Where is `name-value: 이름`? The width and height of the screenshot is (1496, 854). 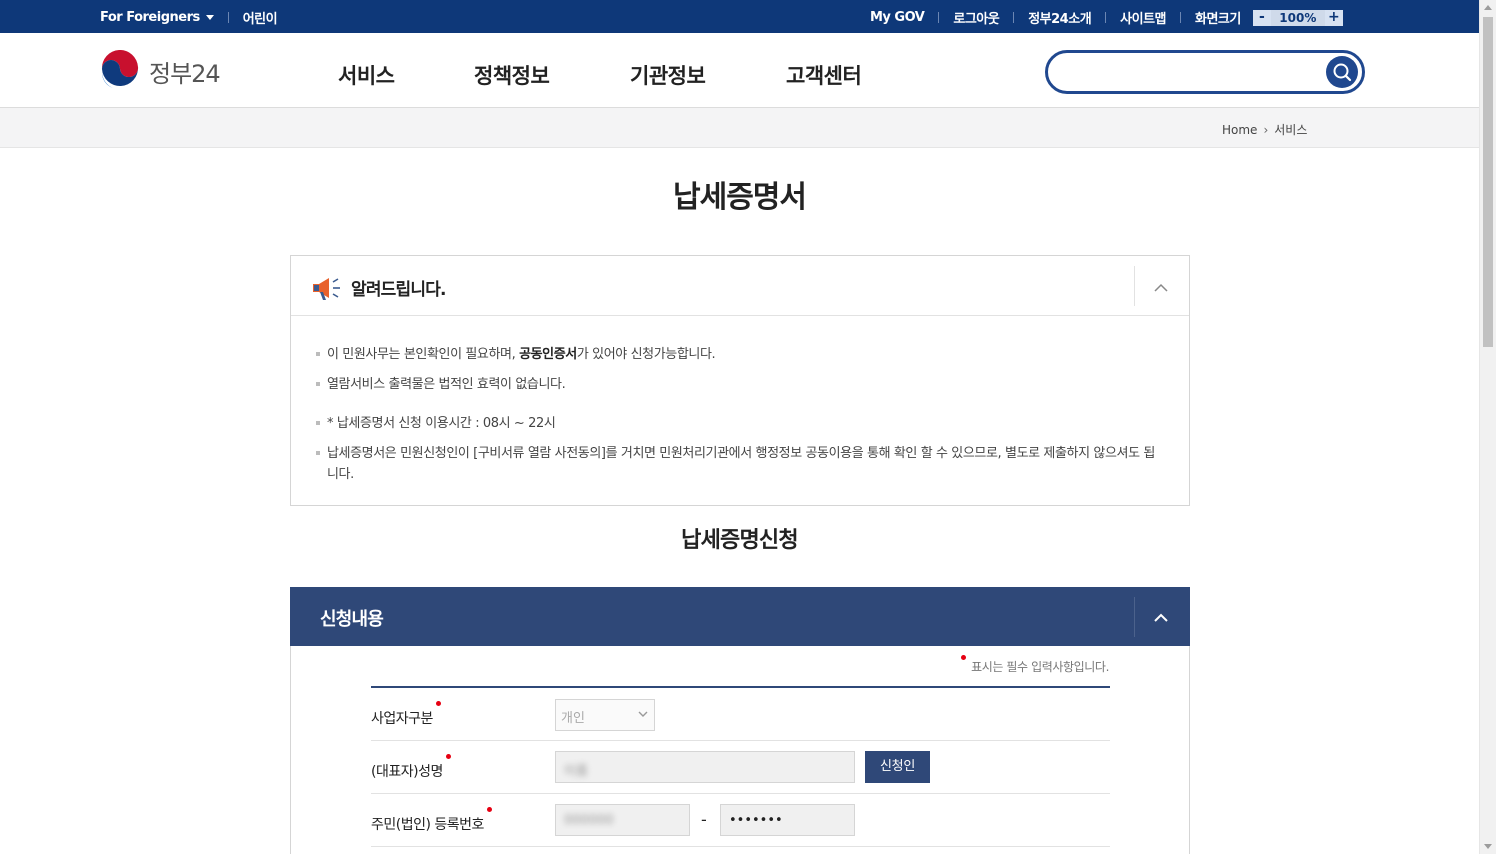 name-value: 이름 is located at coordinates (576, 771).